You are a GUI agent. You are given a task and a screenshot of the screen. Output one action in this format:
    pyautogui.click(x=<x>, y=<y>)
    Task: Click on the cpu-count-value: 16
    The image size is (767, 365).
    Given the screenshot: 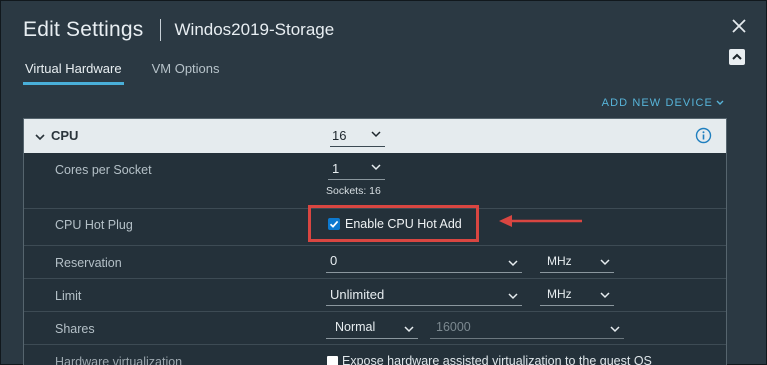 What is the action you would take?
    pyautogui.click(x=339, y=135)
    